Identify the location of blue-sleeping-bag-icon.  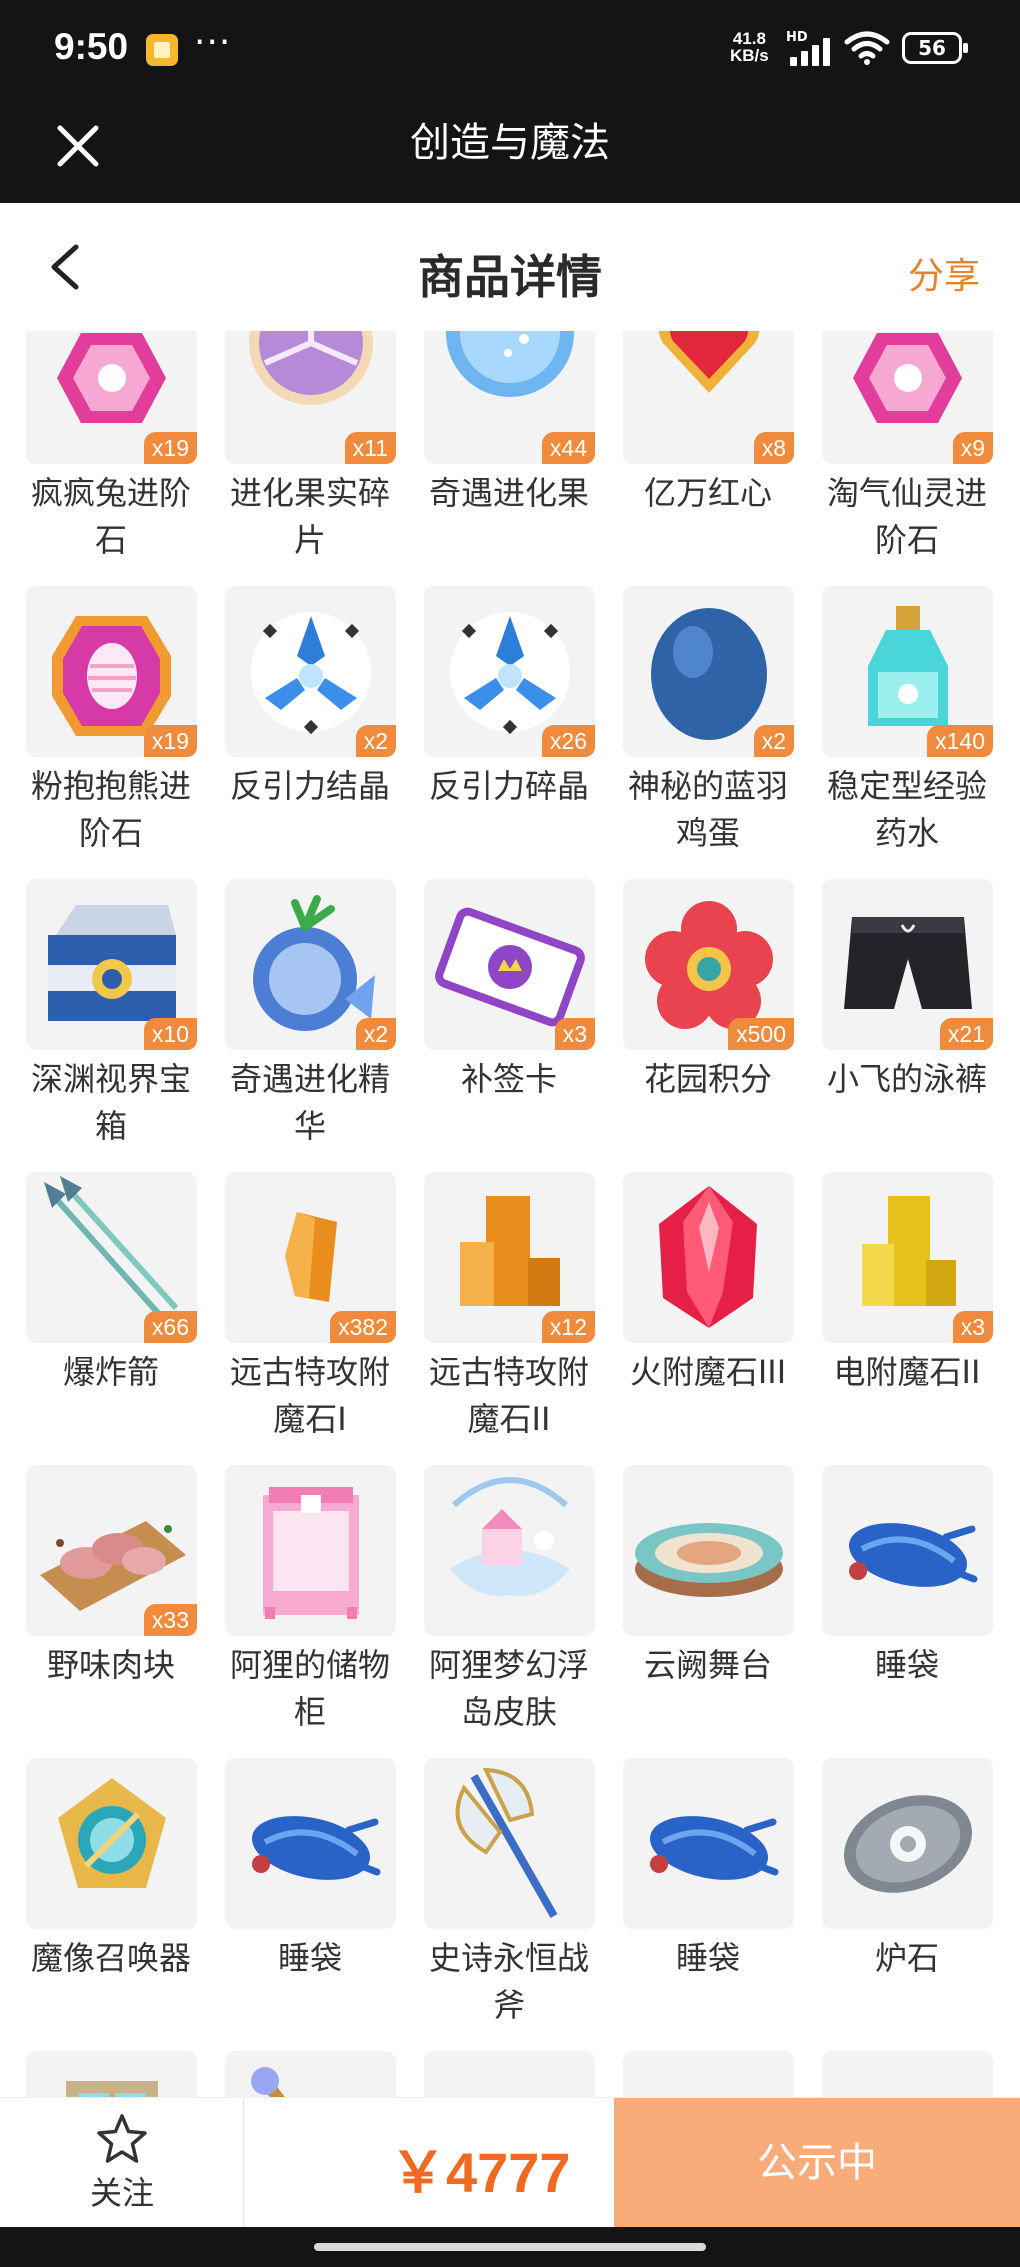
(913, 1555).